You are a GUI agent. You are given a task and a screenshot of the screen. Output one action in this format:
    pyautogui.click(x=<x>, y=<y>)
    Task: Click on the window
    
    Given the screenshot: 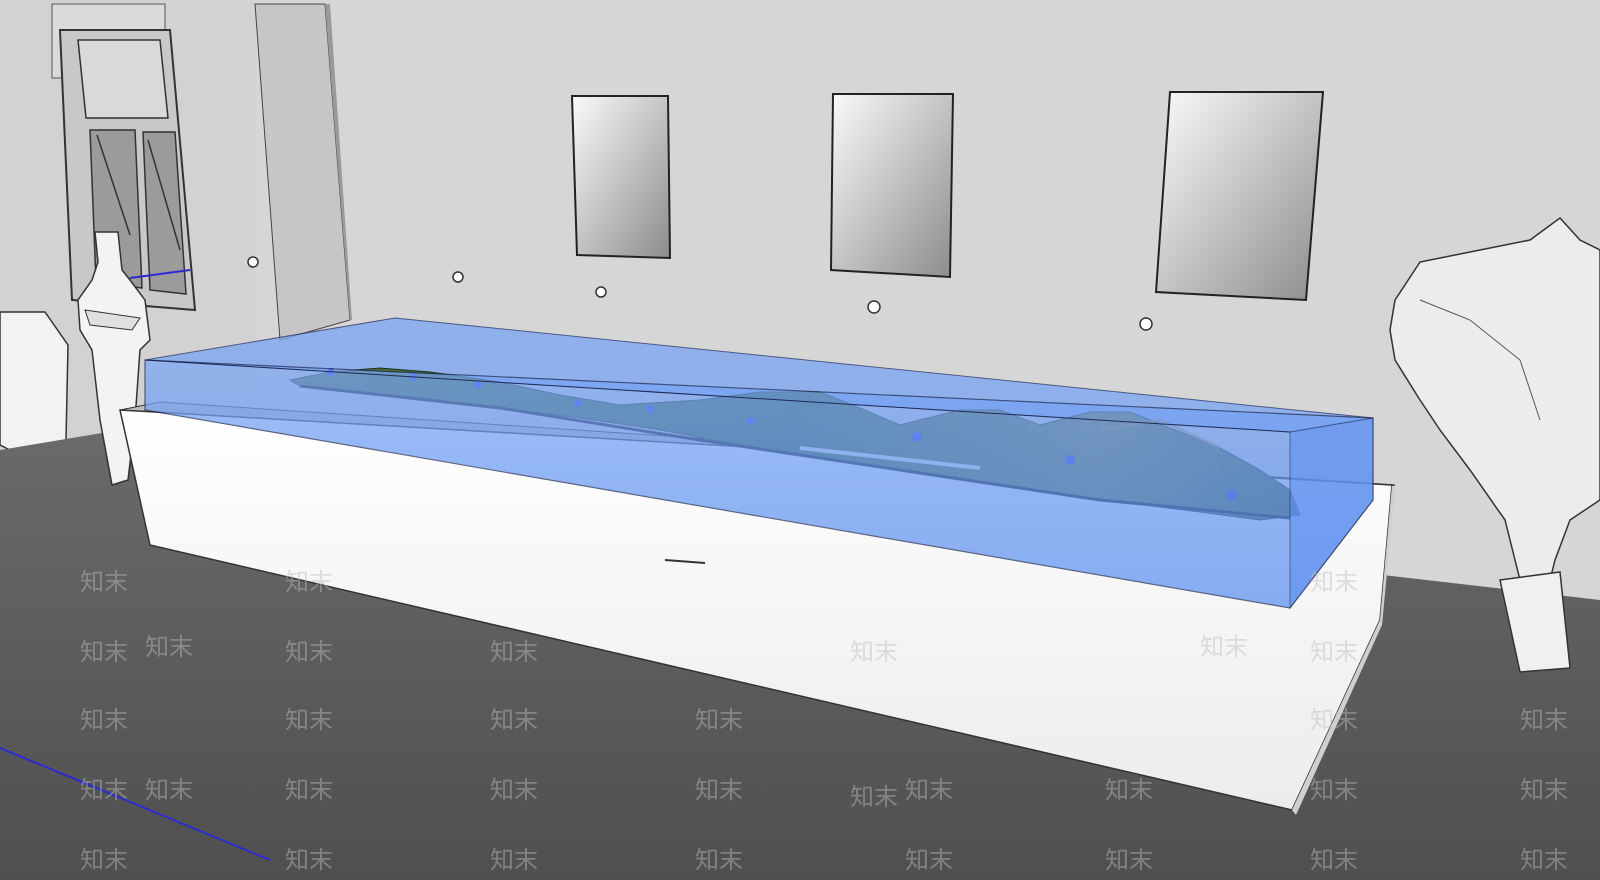 What is the action you would take?
    pyautogui.click(x=127, y=170)
    